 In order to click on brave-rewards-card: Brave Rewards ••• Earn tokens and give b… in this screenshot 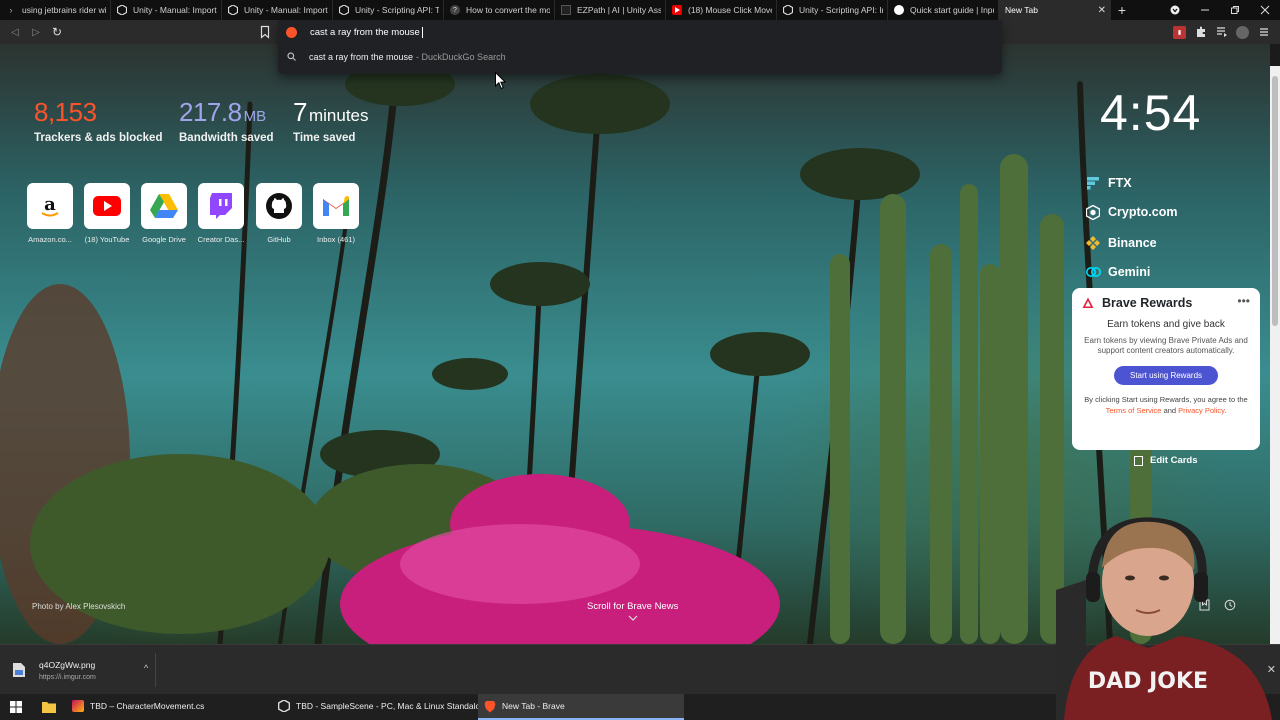, I will do `click(1166, 369)`.